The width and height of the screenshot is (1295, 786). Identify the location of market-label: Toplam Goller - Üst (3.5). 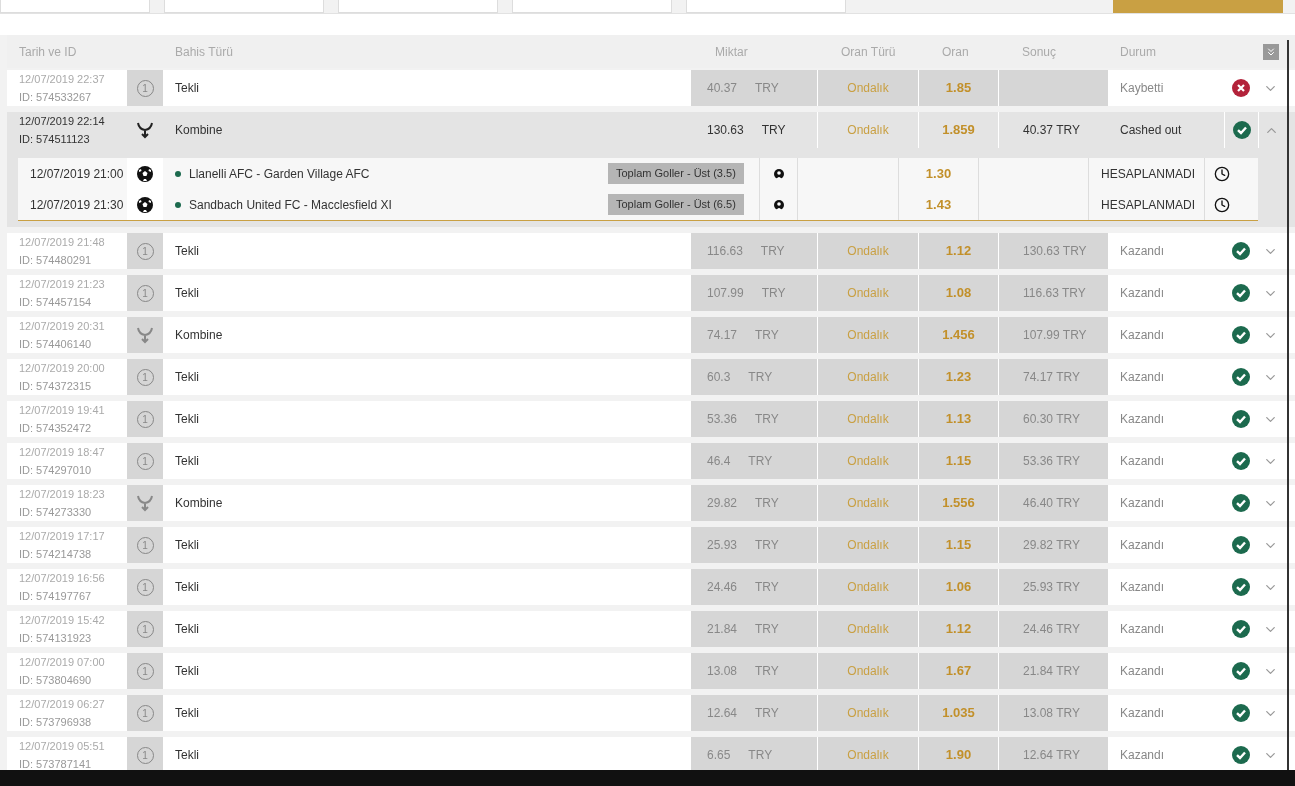
(676, 173).